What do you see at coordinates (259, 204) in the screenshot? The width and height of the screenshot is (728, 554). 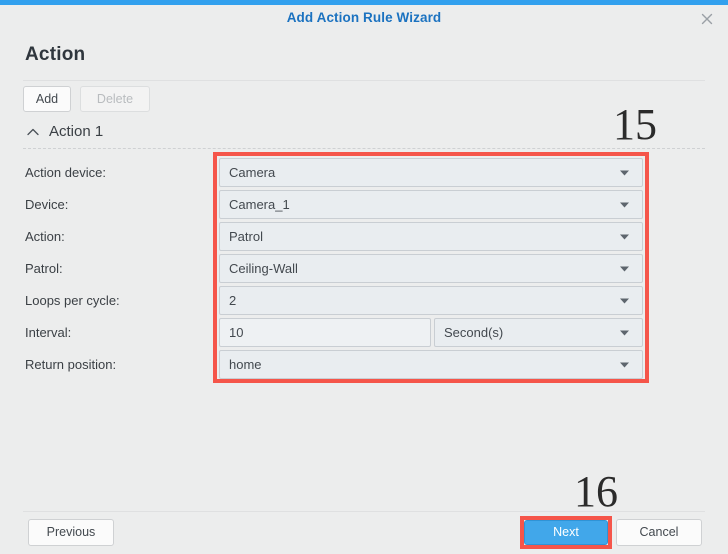 I see `select-device-value: Camera_1` at bounding box center [259, 204].